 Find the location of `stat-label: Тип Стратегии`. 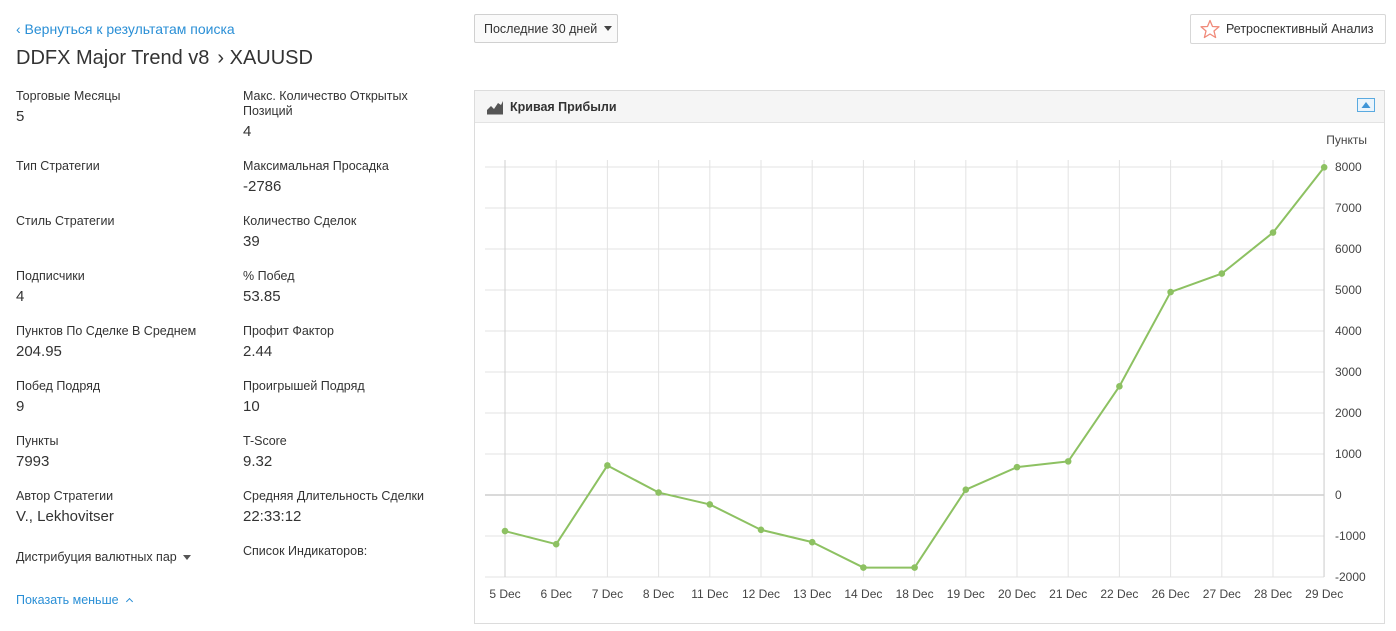

stat-label: Тип Стратегии is located at coordinates (58, 166).